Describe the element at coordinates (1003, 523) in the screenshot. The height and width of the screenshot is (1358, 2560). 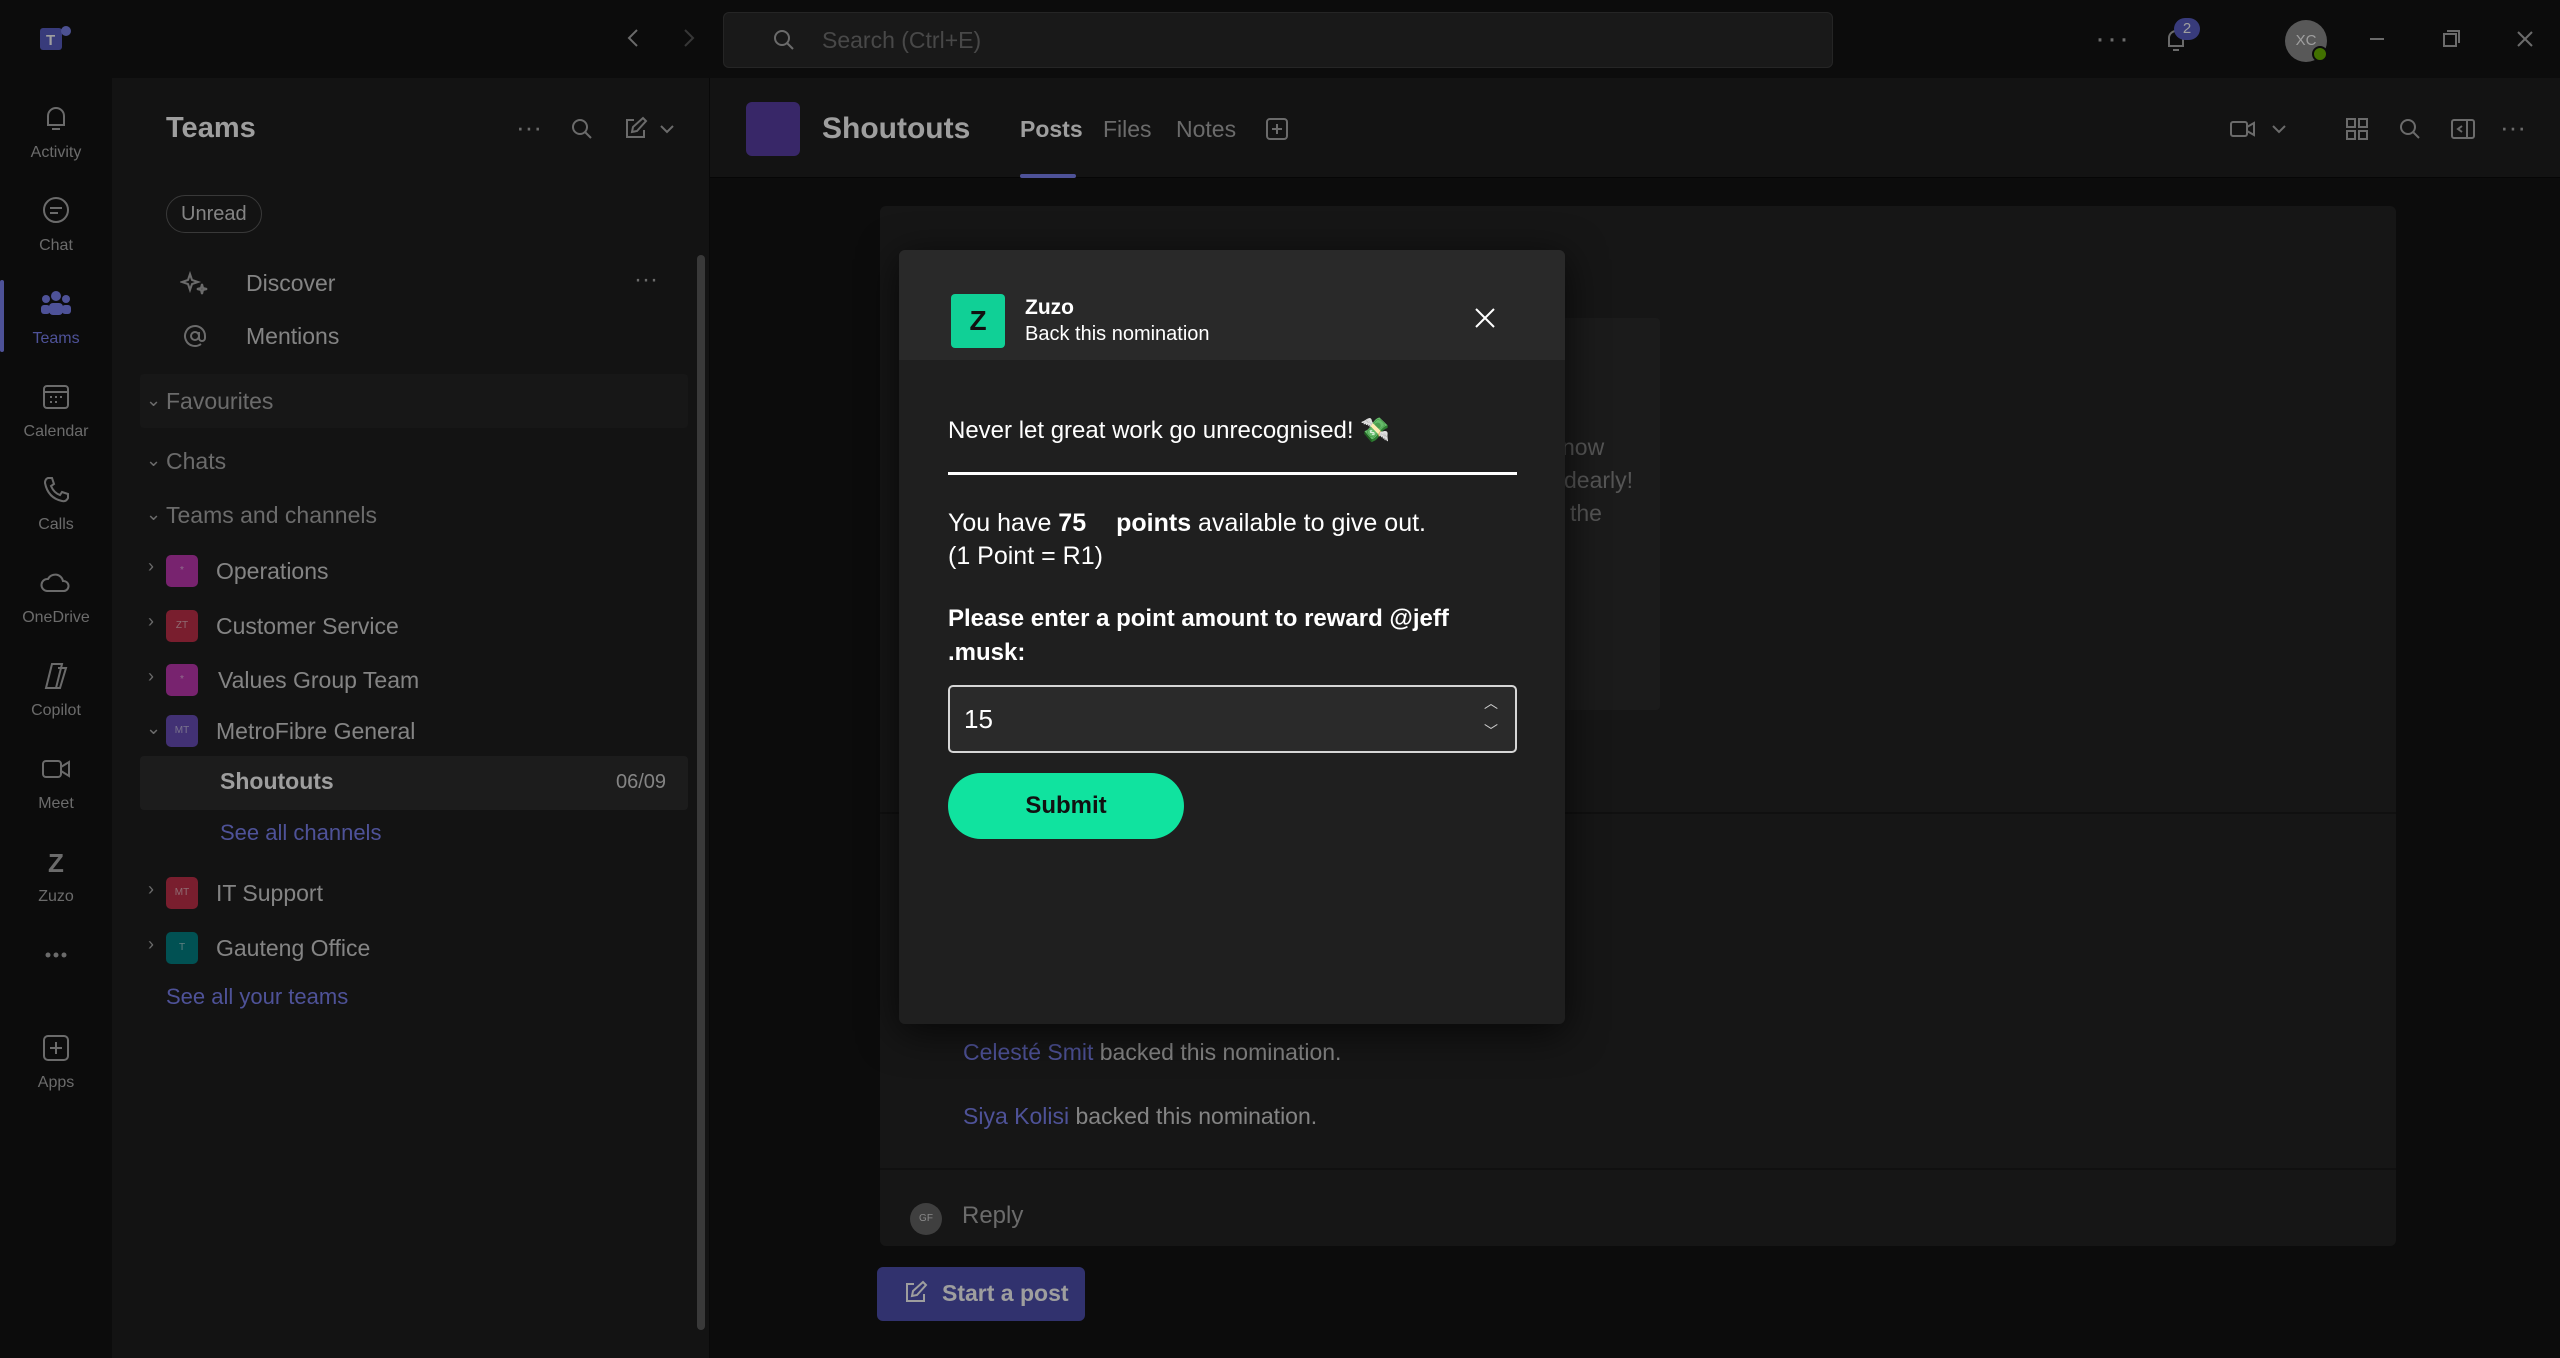
I see `points-prefix: You have` at that location.